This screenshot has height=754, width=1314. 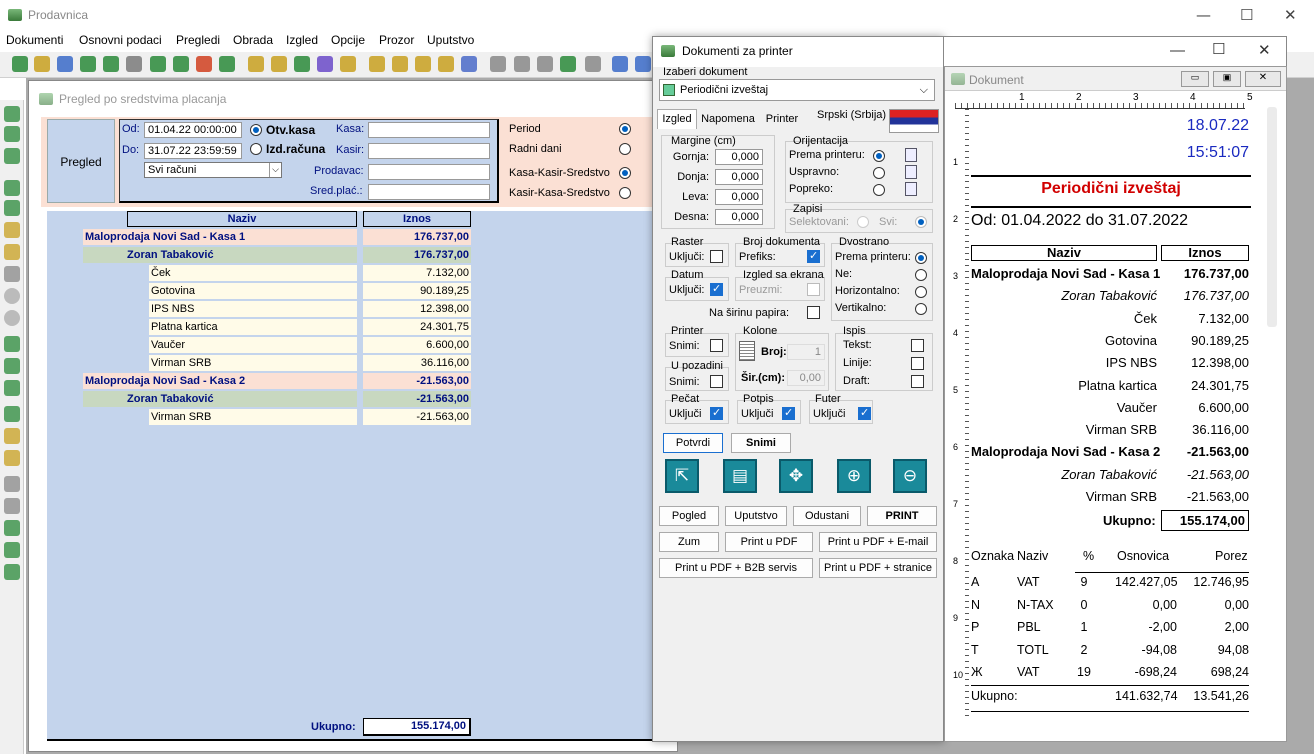 What do you see at coordinates (796, 476) in the screenshot?
I see `move-icon: ✥` at bounding box center [796, 476].